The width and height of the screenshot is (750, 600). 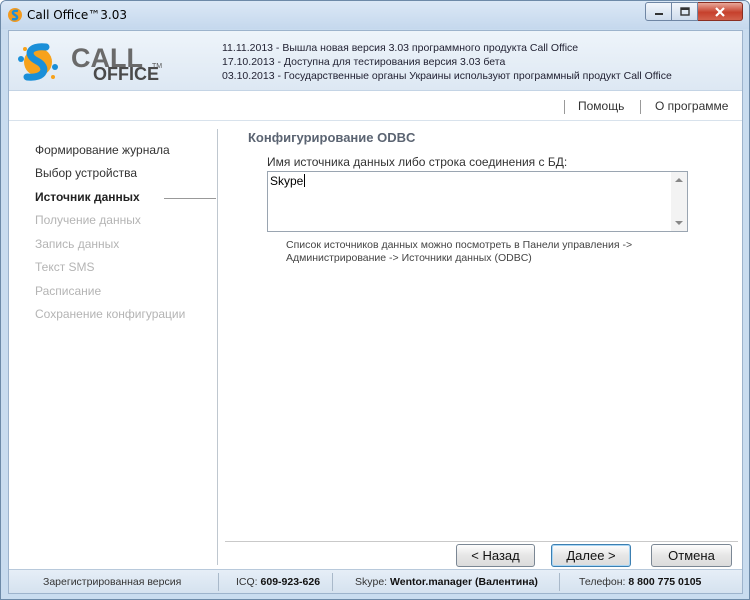 I want to click on window-controls, so click(x=694, y=12).